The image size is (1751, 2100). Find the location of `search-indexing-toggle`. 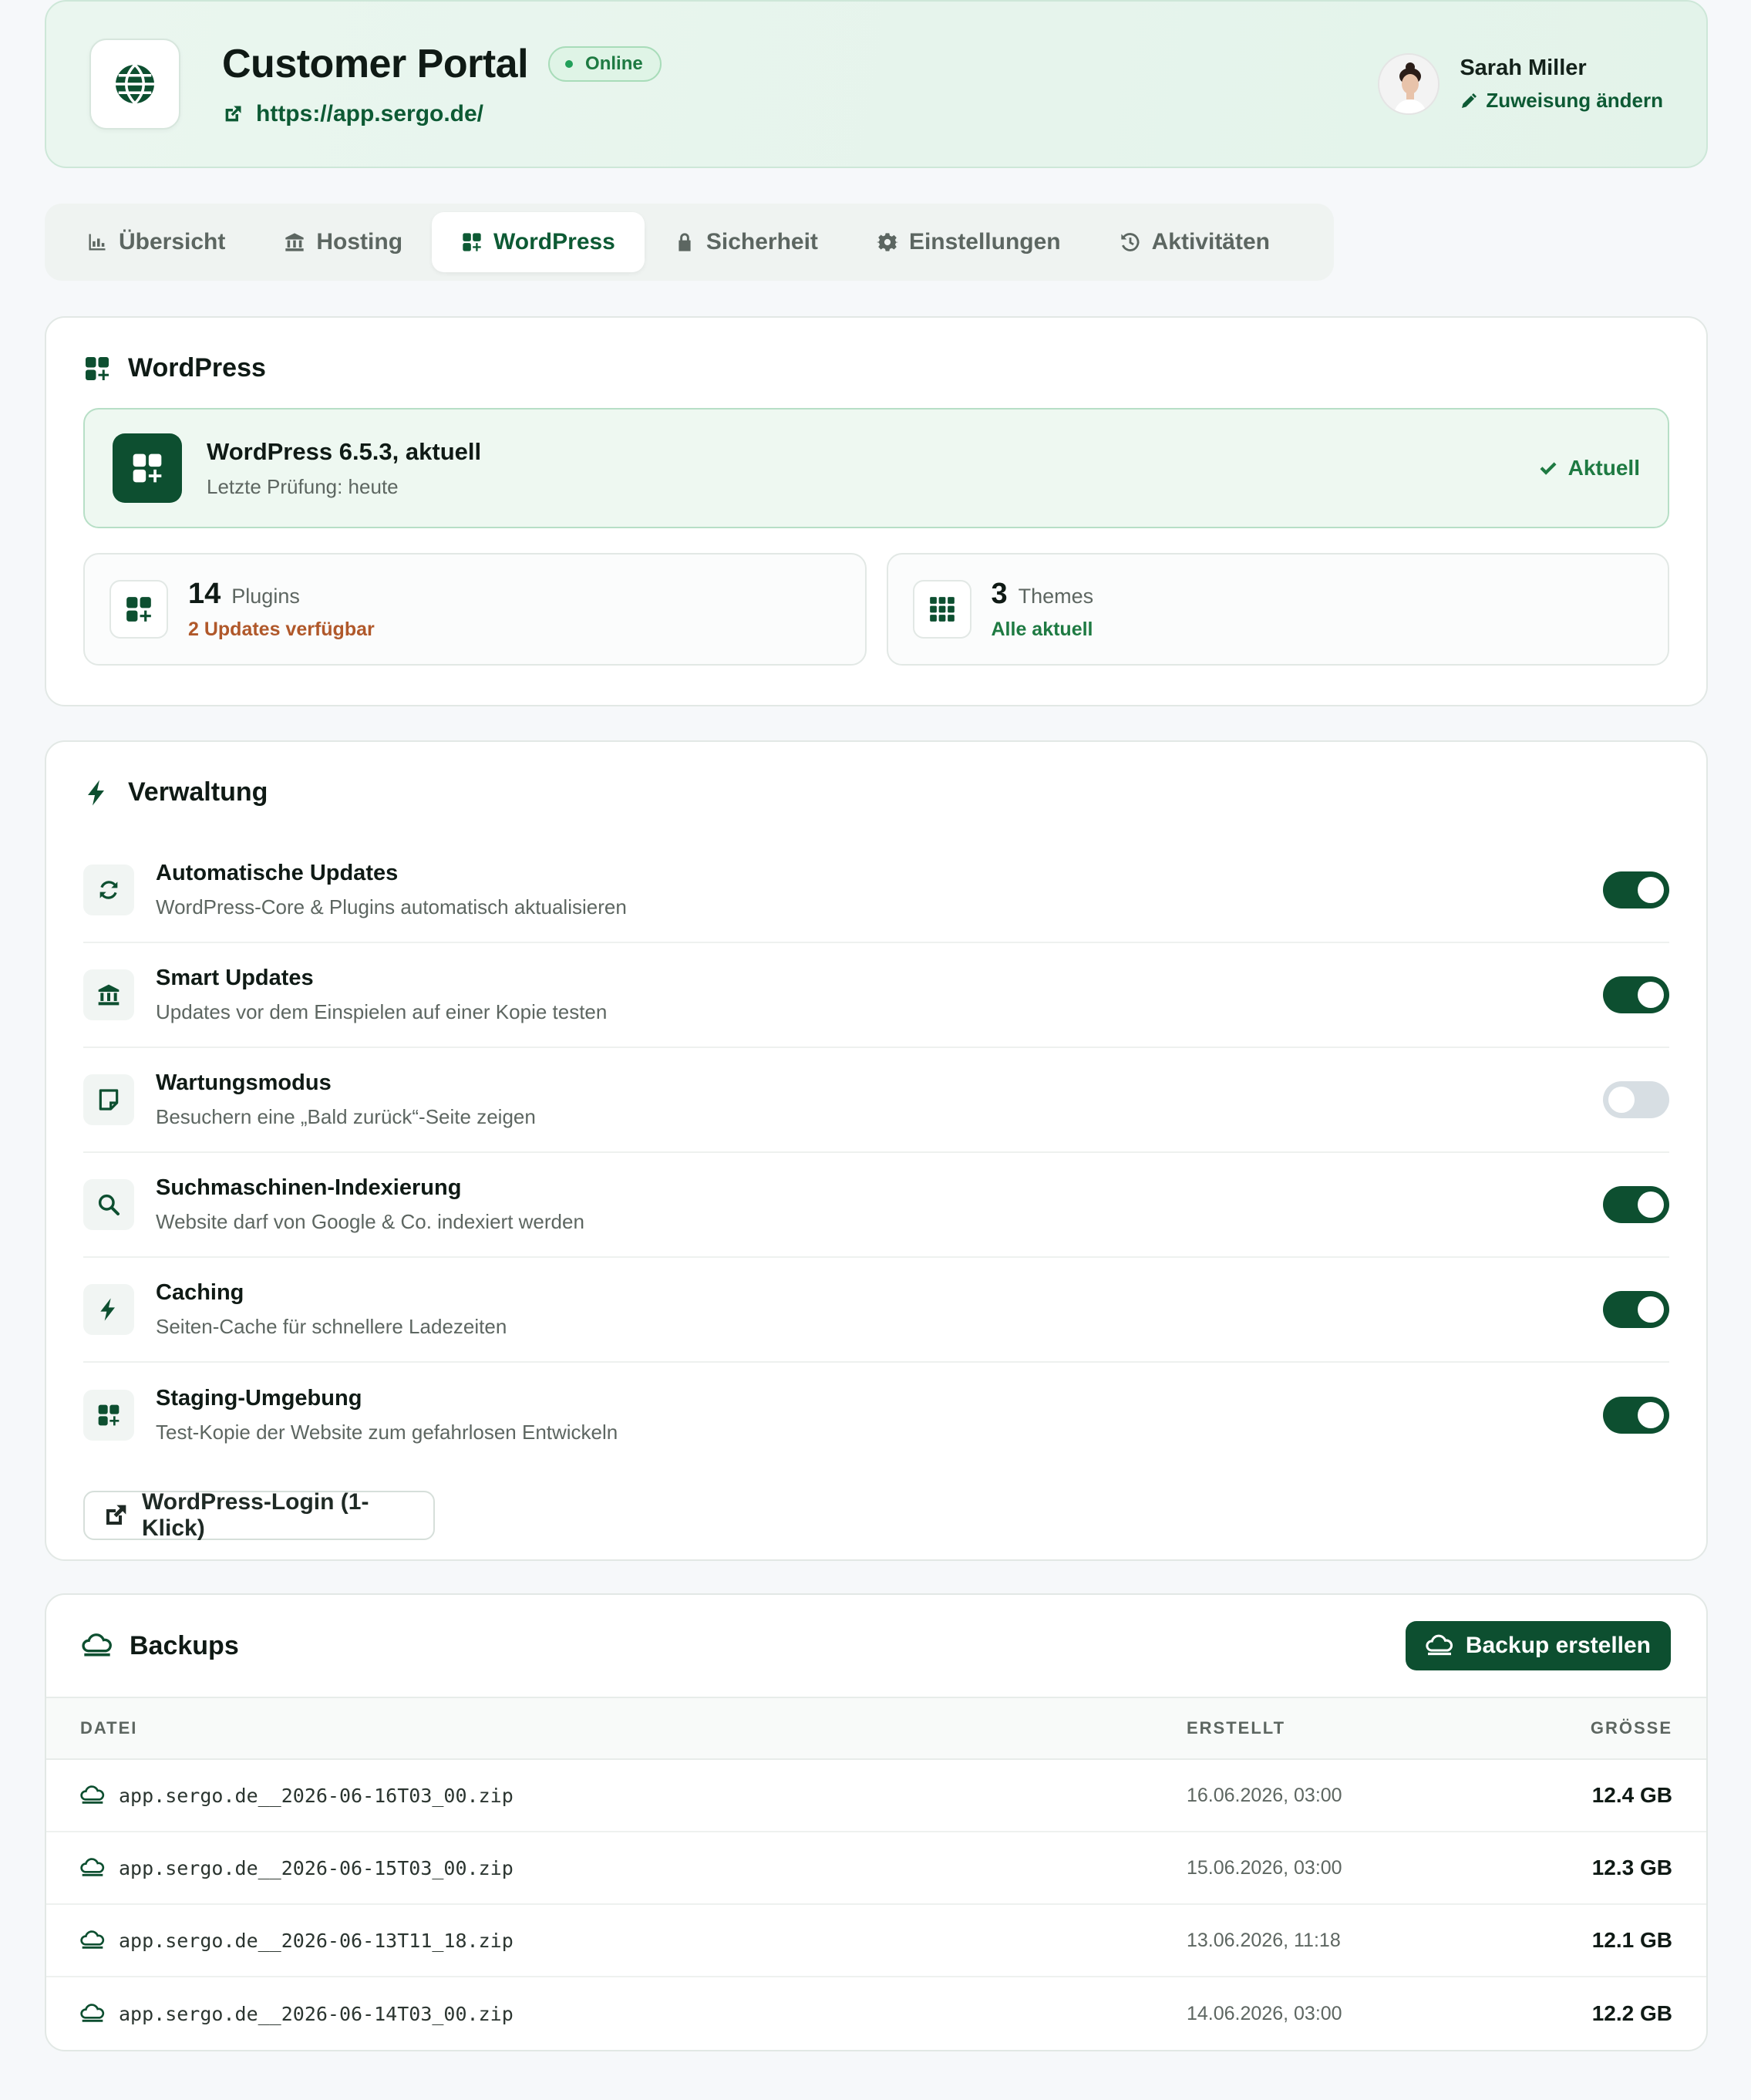

search-indexing-toggle is located at coordinates (1636, 1204).